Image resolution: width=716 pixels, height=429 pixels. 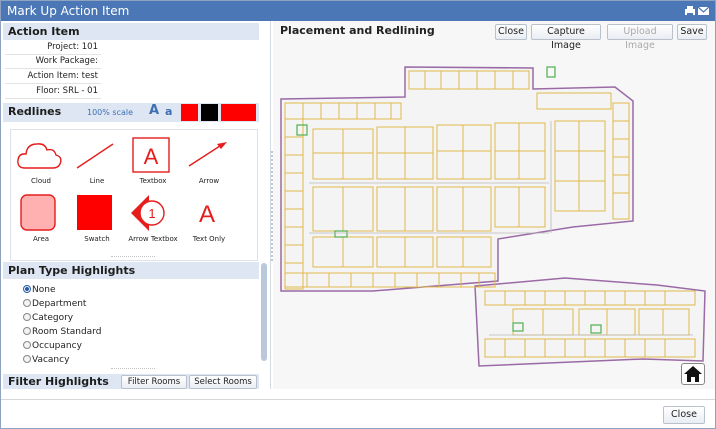 I want to click on dialog-close-button: Close, so click(x=684, y=415).